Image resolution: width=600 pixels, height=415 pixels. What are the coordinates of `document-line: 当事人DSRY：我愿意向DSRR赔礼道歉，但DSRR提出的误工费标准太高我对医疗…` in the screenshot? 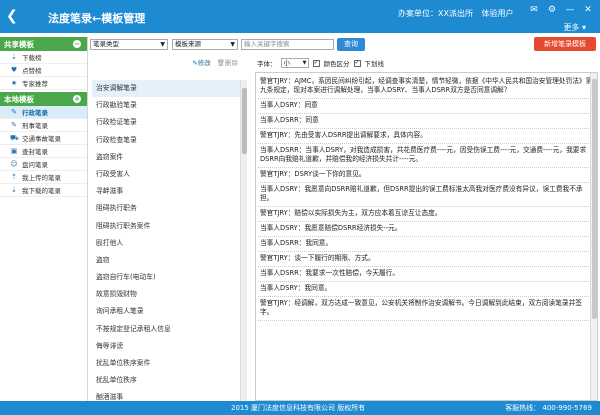 It's located at (427, 195).